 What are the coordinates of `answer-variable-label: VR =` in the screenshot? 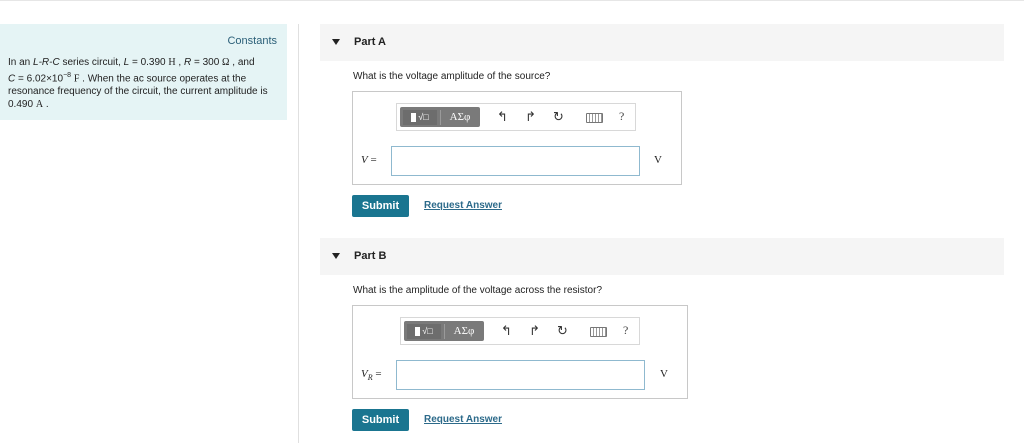 It's located at (371, 375).